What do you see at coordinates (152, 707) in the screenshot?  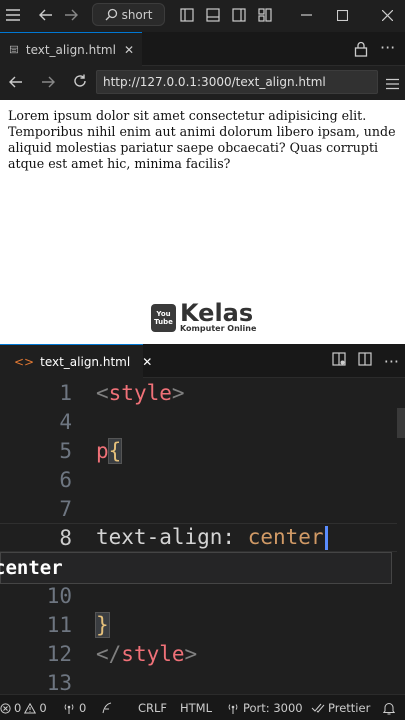 I see `eol-status: CRLF` at bounding box center [152, 707].